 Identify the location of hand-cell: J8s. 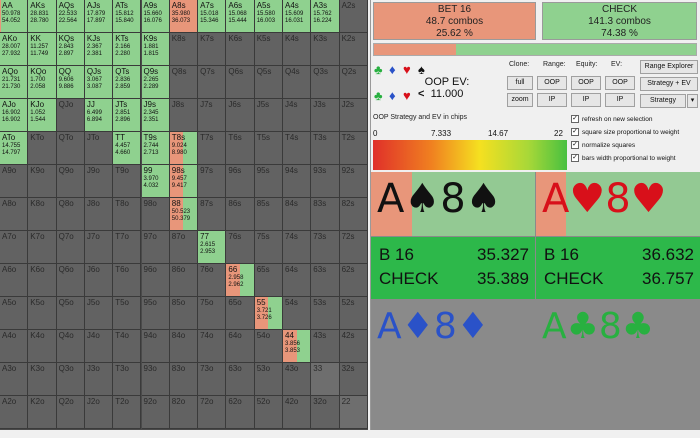
(184, 115).